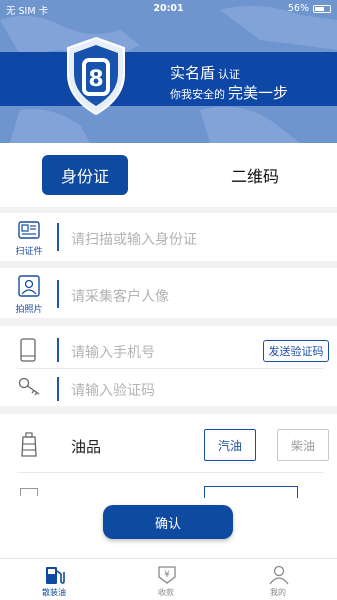 The height and width of the screenshot is (600, 337). Describe the element at coordinates (29, 308) in the screenshot. I see `take-photo-label: 拍照片` at that location.